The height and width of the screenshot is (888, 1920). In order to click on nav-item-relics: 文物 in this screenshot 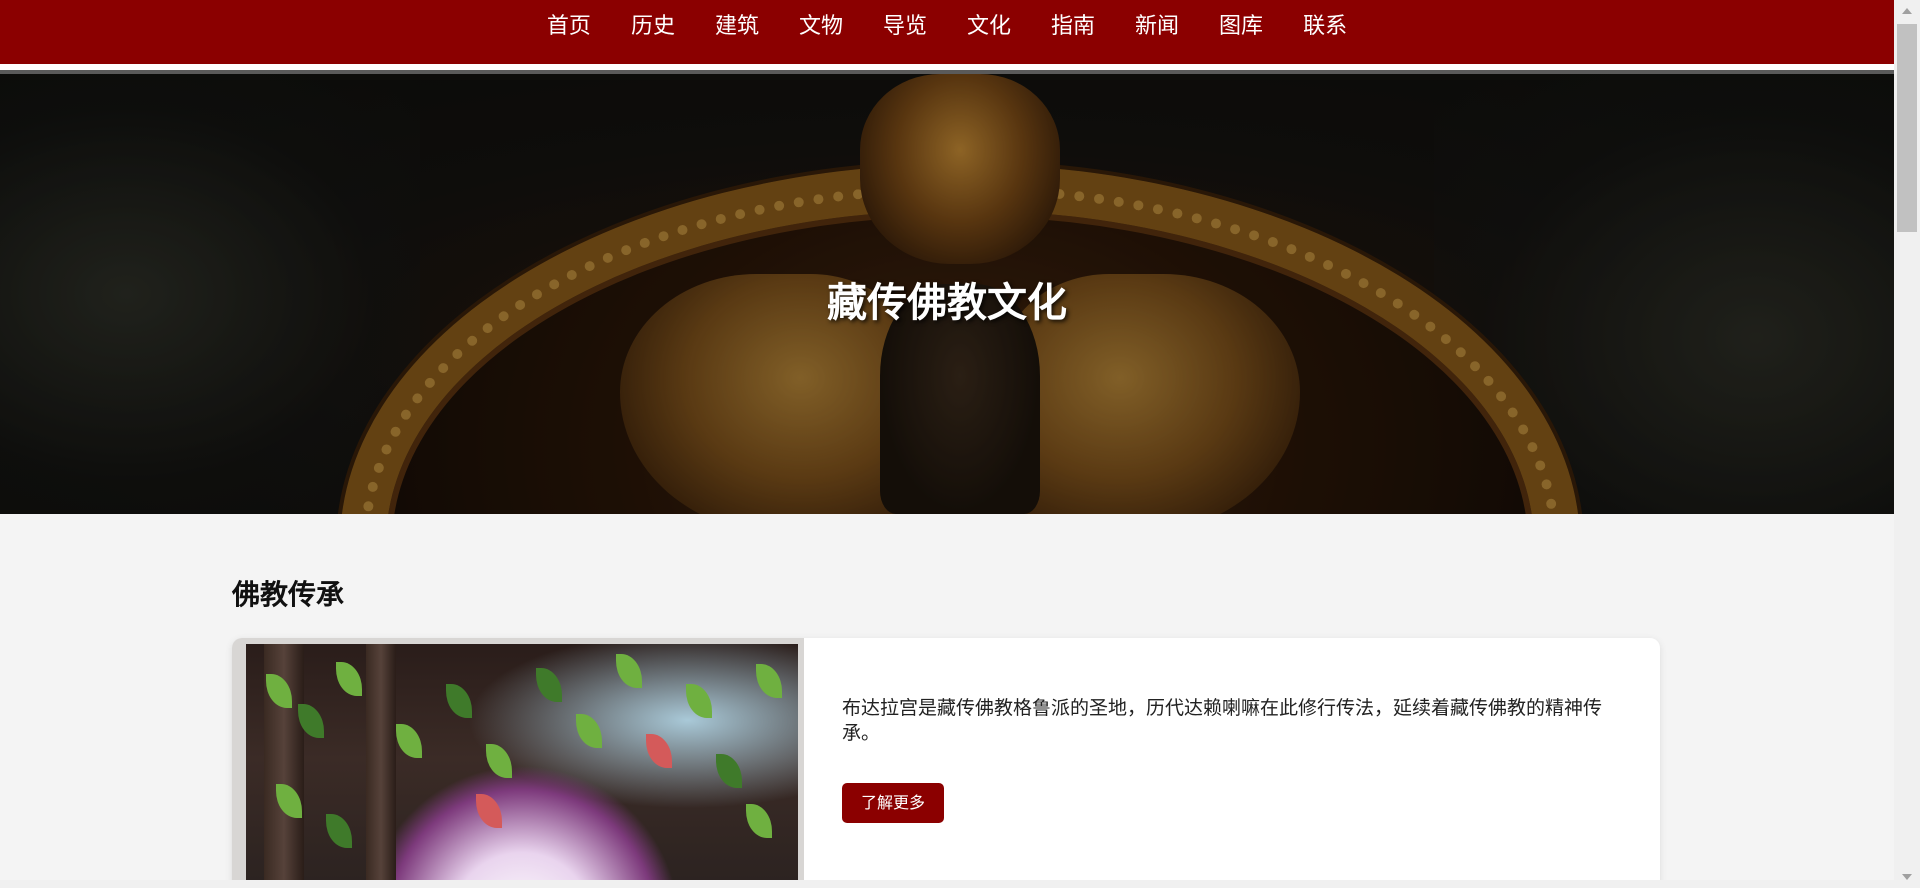, I will do `click(821, 27)`.